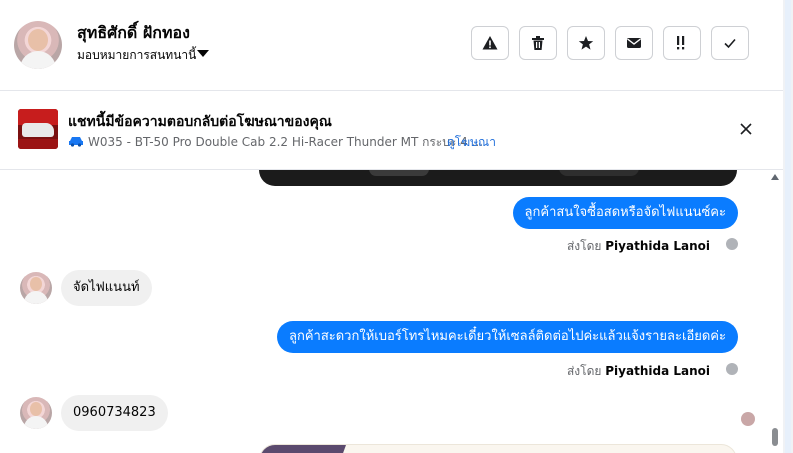 The height and width of the screenshot is (453, 793). I want to click on mark-unread-button, so click(634, 43).